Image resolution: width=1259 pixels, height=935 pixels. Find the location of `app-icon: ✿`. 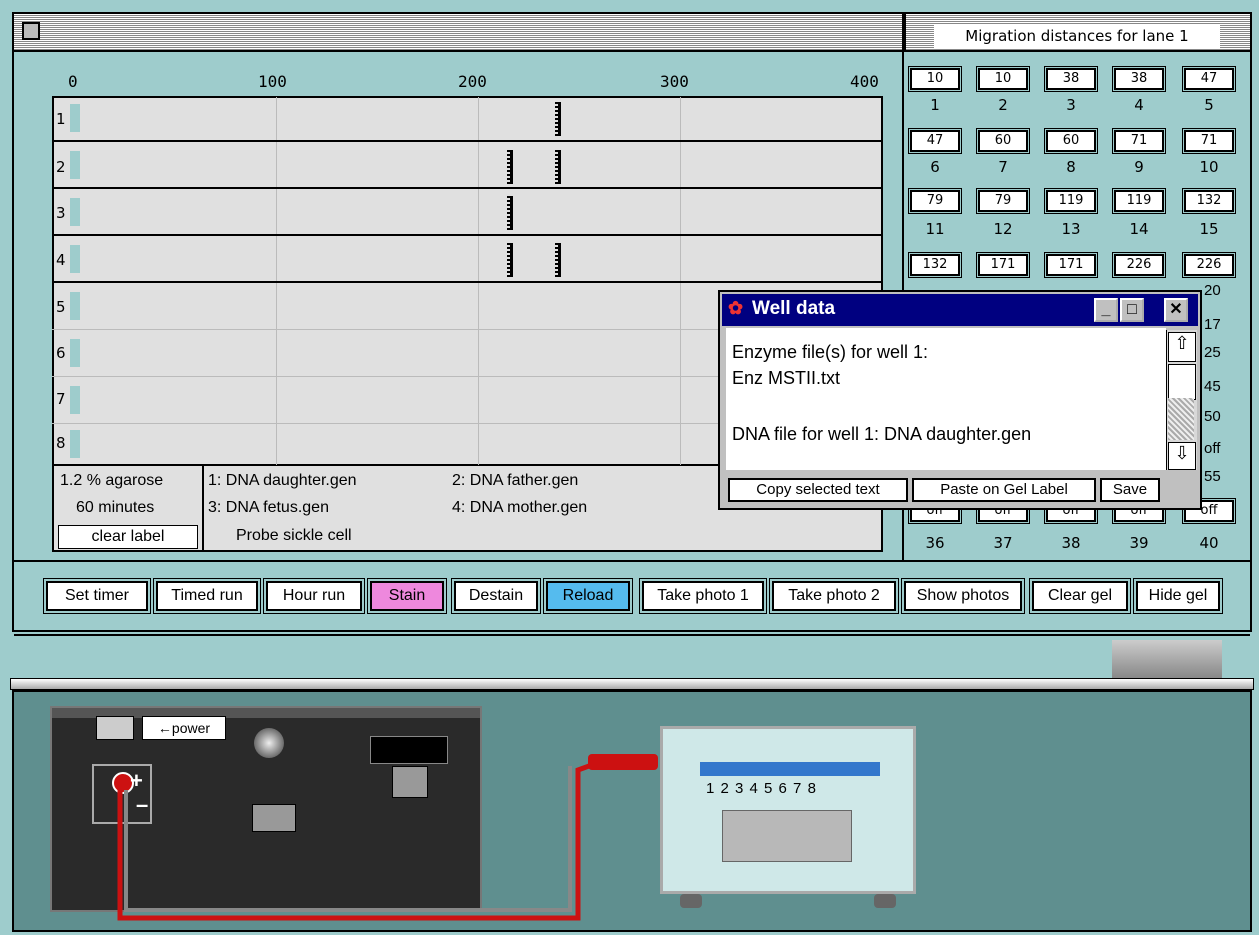

app-icon: ✿ is located at coordinates (736, 308).